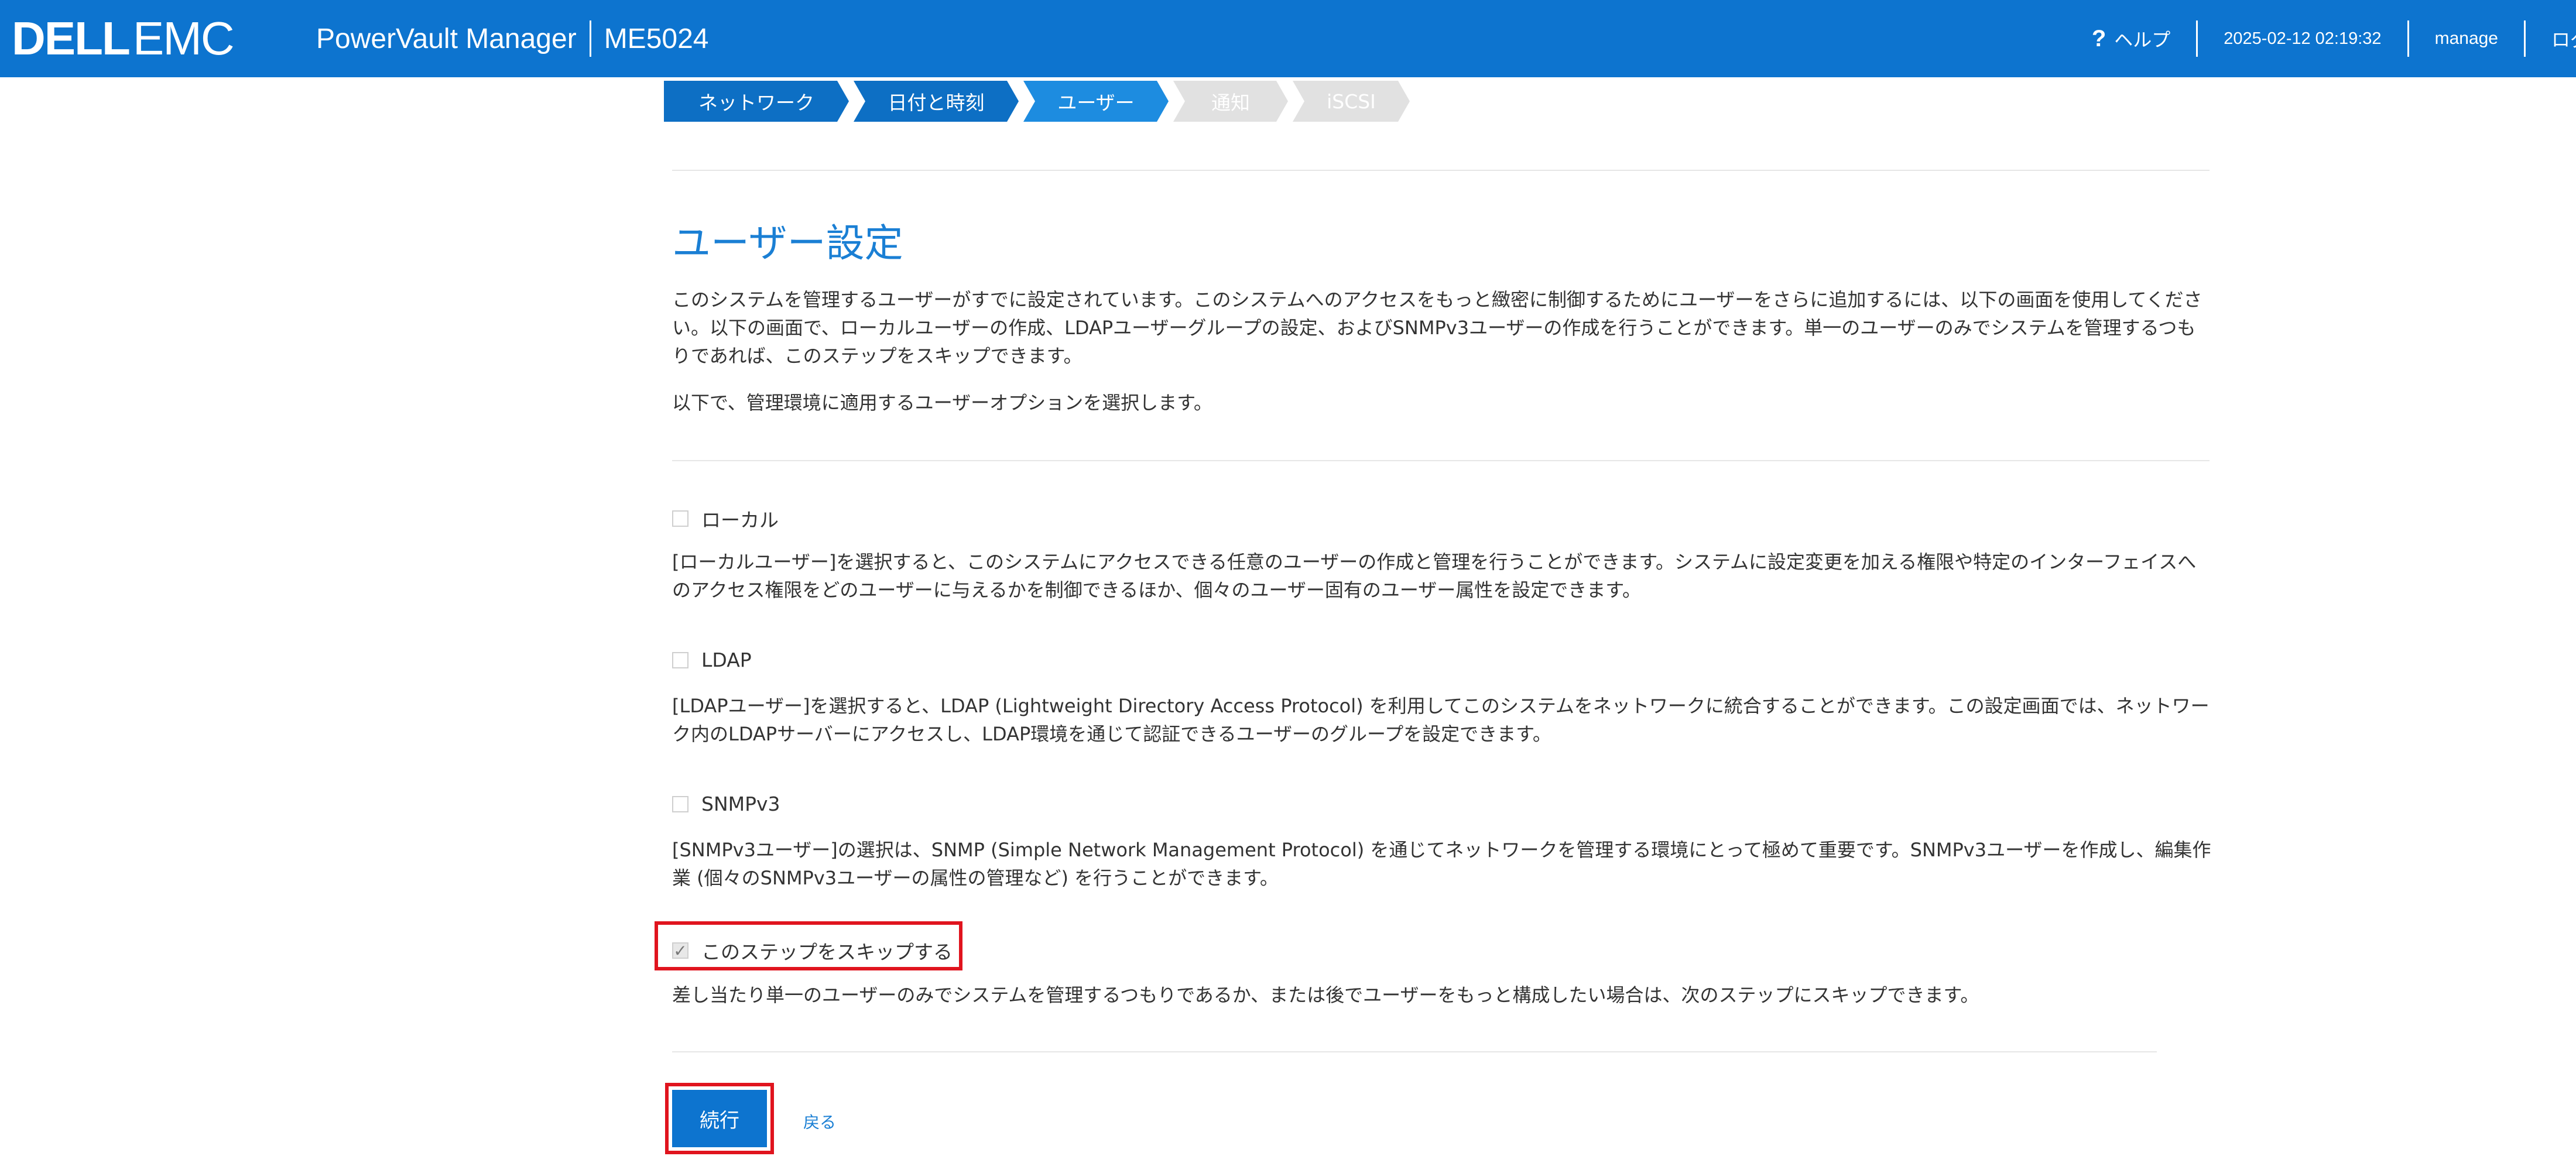 The width and height of the screenshot is (2576, 1156). Describe the element at coordinates (756, 101) in the screenshot. I see `step-network: ネットワーク` at that location.